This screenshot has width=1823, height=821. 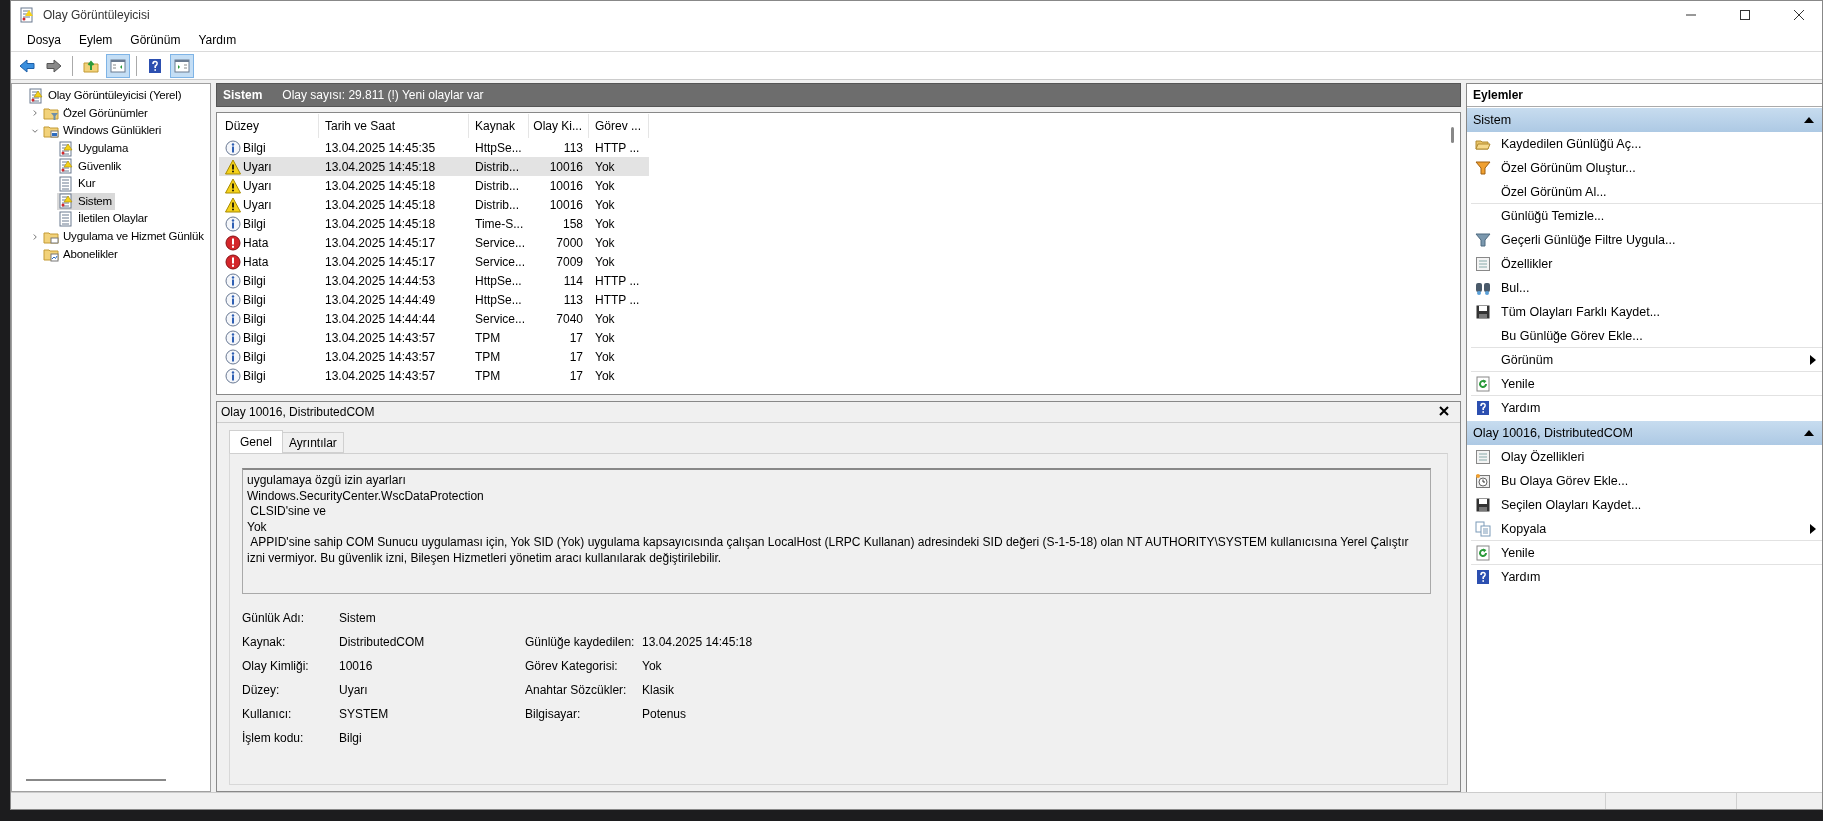 What do you see at coordinates (380, 280) in the screenshot?
I see `table-cell: 13.04.2025 14:44:53` at bounding box center [380, 280].